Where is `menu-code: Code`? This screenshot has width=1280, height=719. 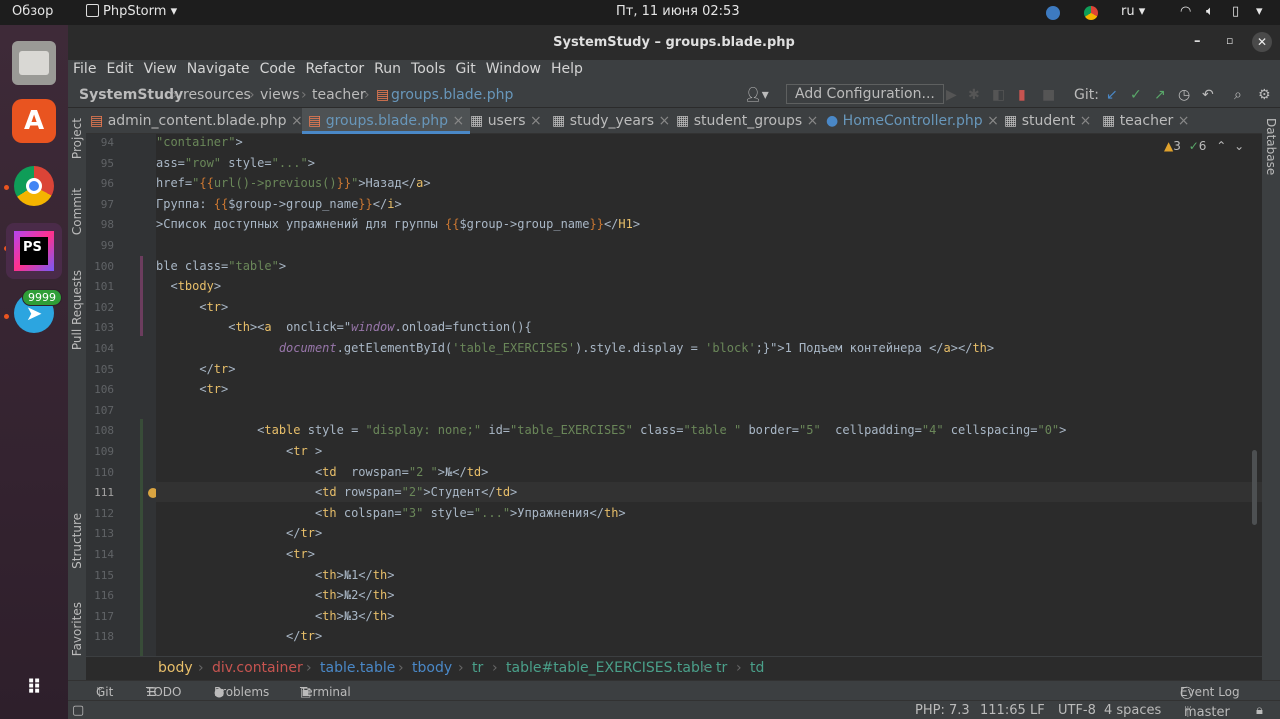 menu-code: Code is located at coordinates (278, 69).